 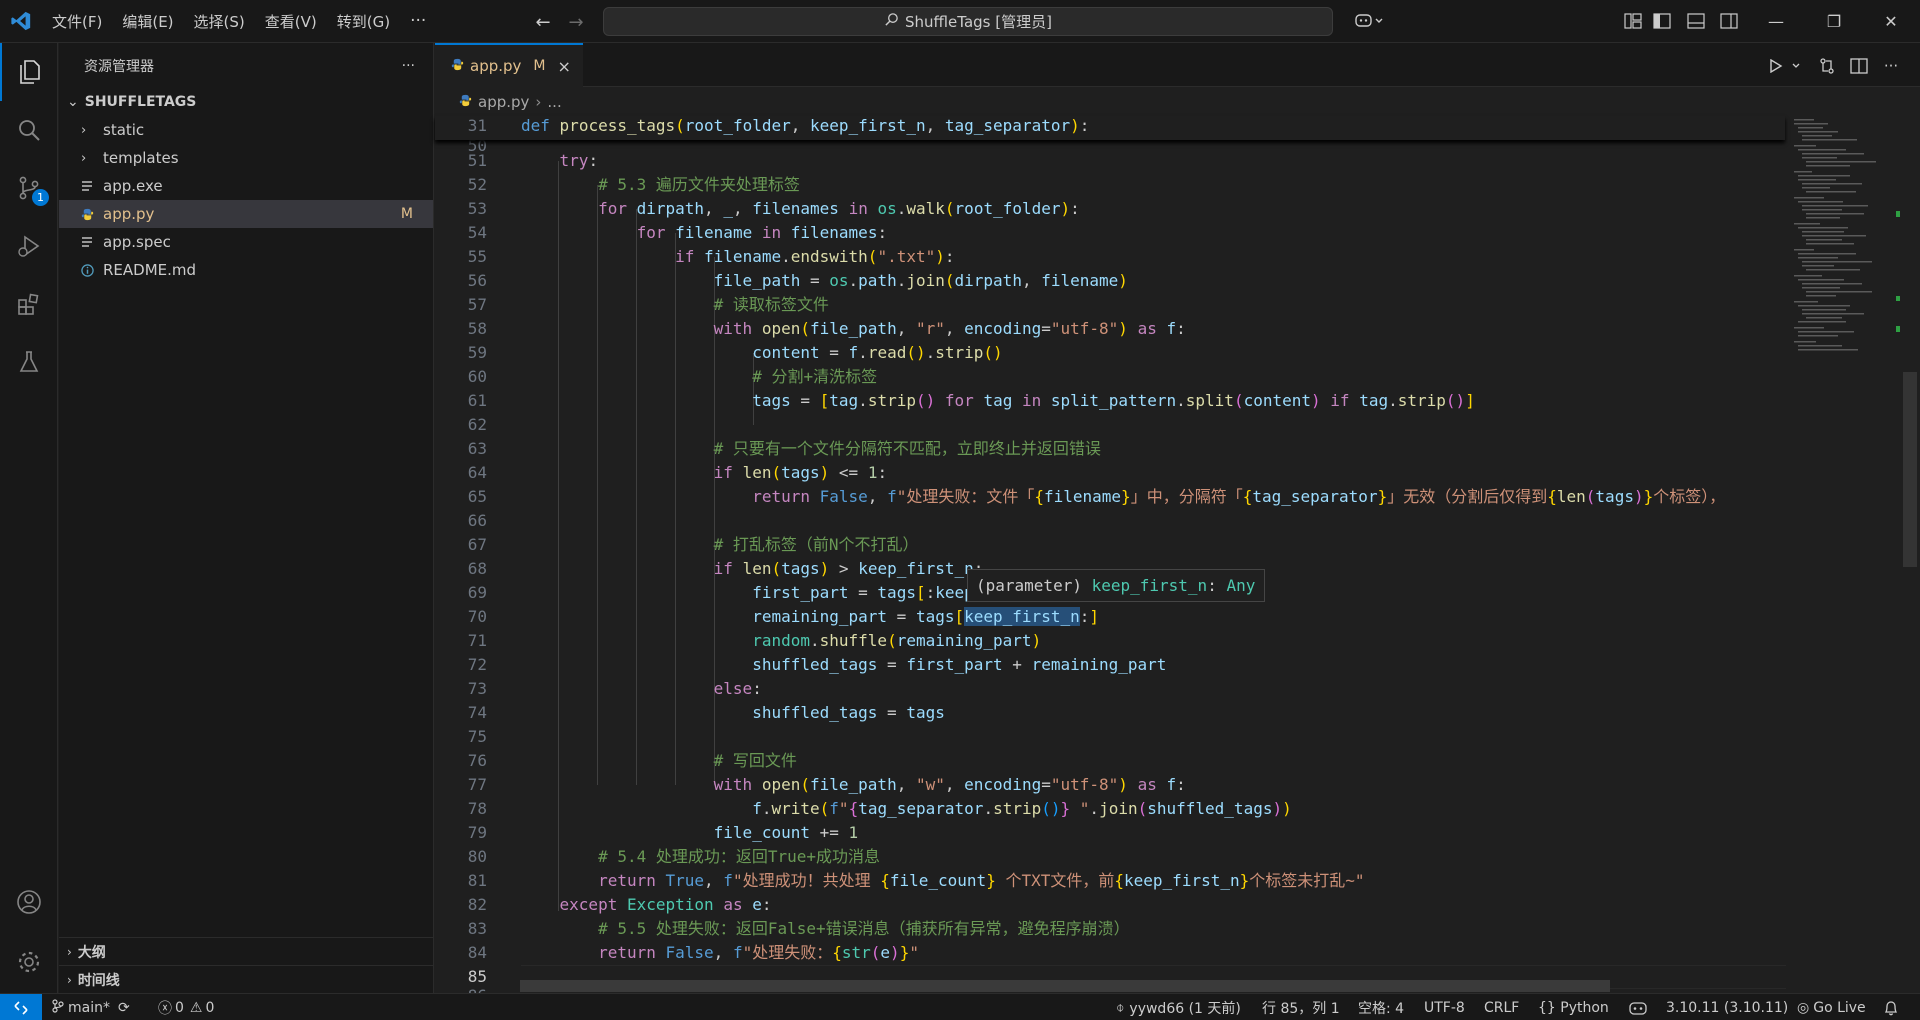 I want to click on code-line: 64 if len(tags) <= 1:, so click(x=1110, y=473).